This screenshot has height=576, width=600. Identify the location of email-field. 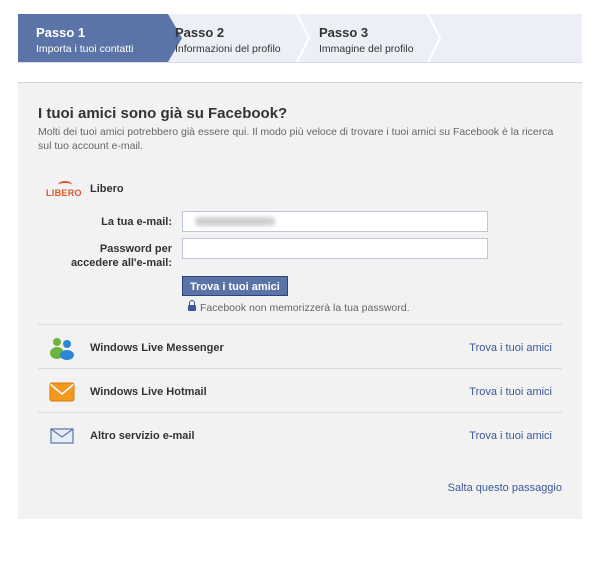
(335, 221).